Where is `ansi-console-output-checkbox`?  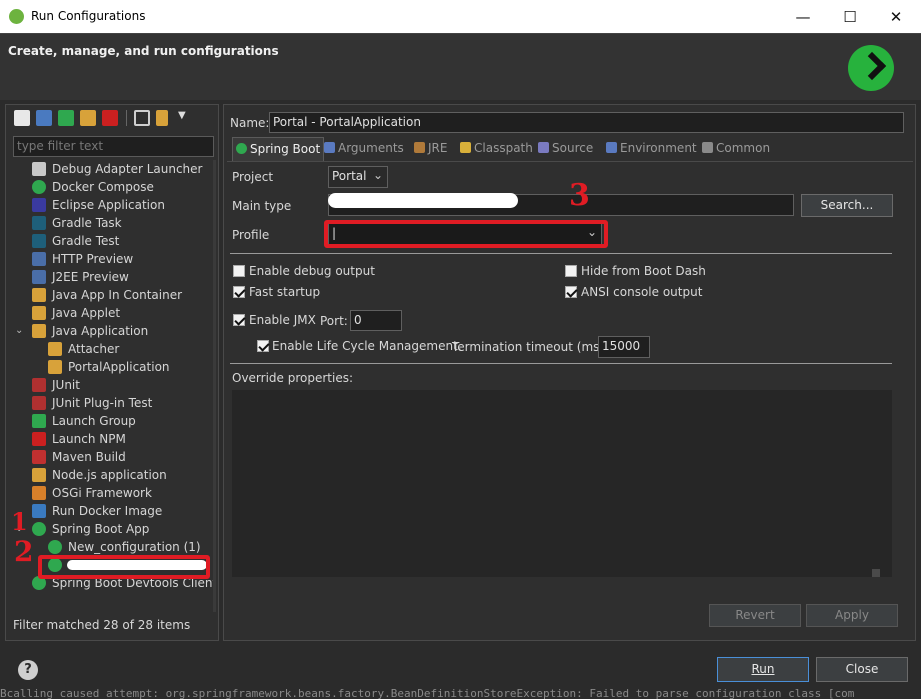
ansi-console-output-checkbox is located at coordinates (571, 292).